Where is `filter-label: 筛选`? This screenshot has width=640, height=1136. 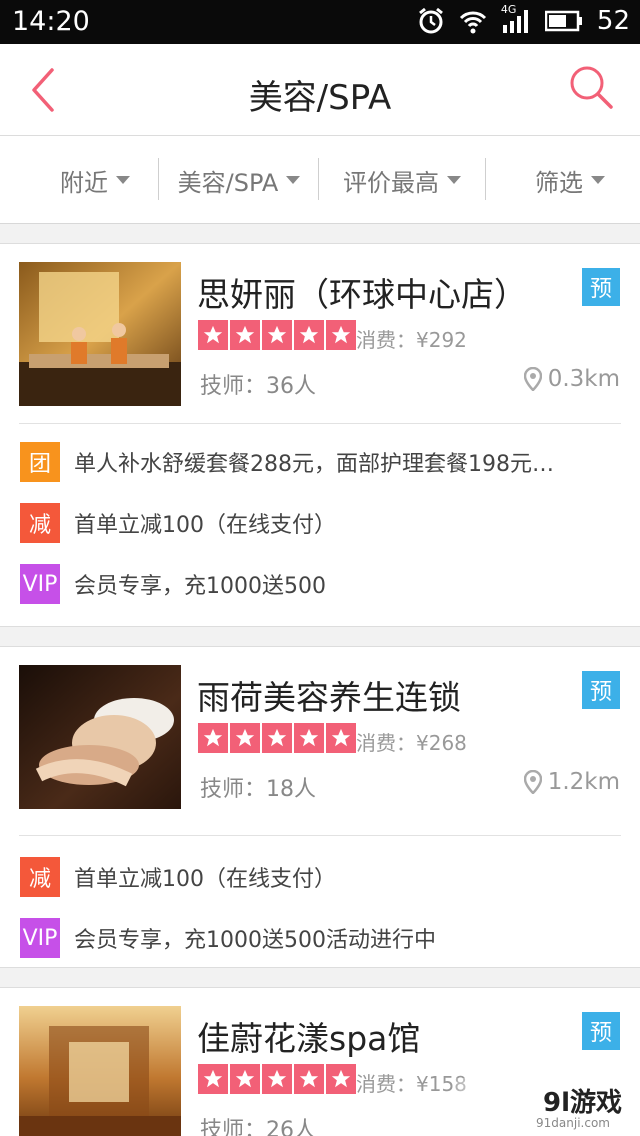
filter-label: 筛选 is located at coordinates (559, 182).